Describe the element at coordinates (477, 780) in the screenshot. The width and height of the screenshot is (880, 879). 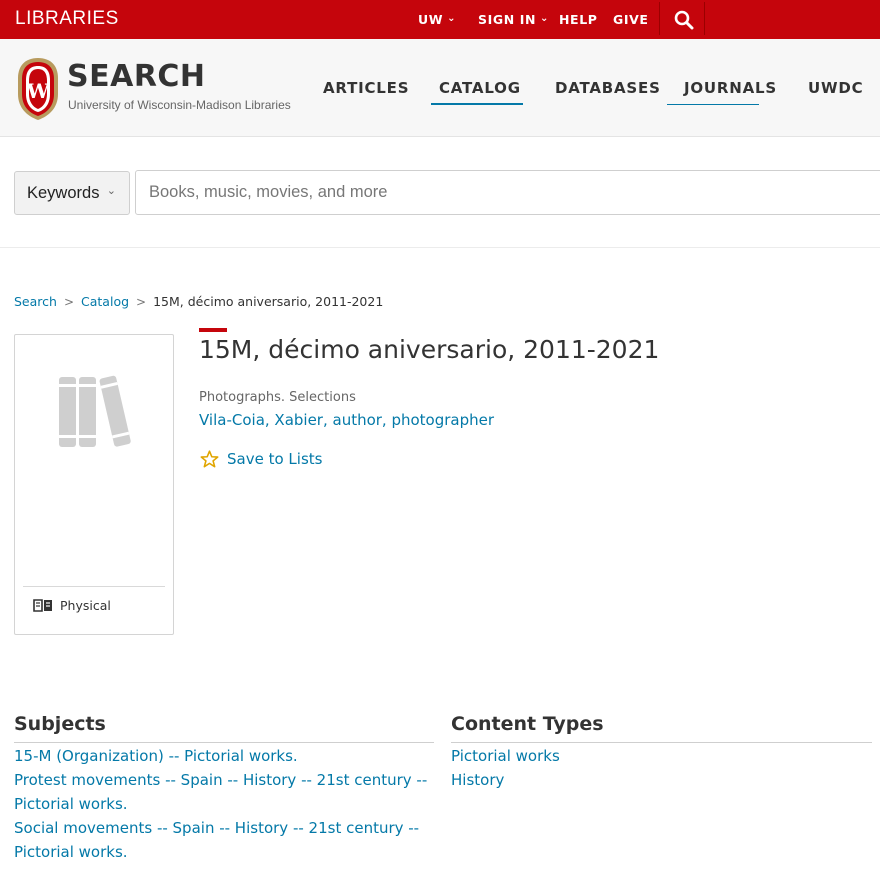
I see `content-type-link: History` at that location.